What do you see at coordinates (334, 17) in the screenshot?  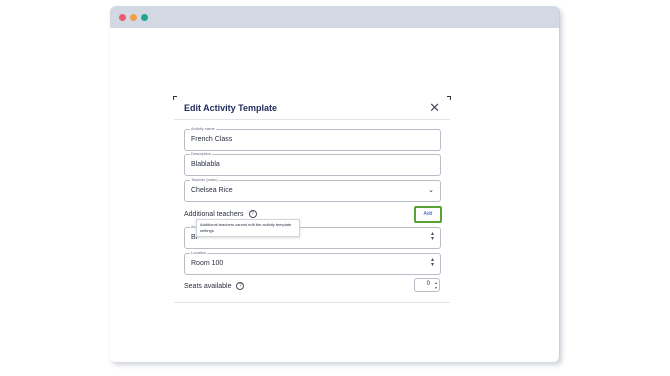 I see `window-titlebar` at bounding box center [334, 17].